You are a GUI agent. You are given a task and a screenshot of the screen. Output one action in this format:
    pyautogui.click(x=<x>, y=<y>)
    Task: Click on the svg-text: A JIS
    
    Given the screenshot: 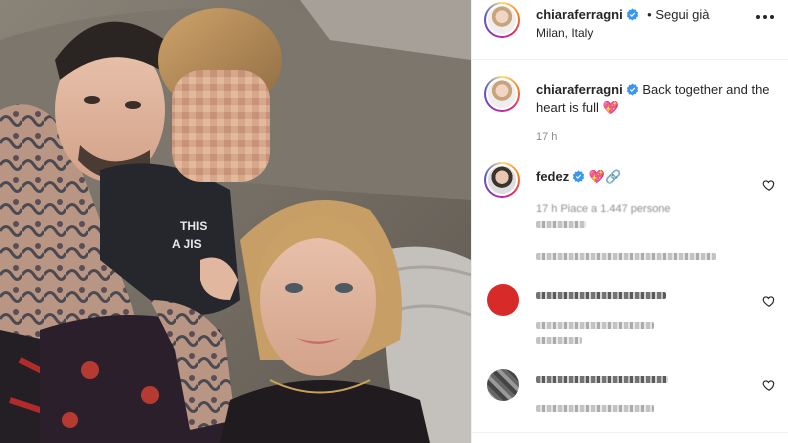 What is the action you would take?
    pyautogui.click(x=187, y=244)
    